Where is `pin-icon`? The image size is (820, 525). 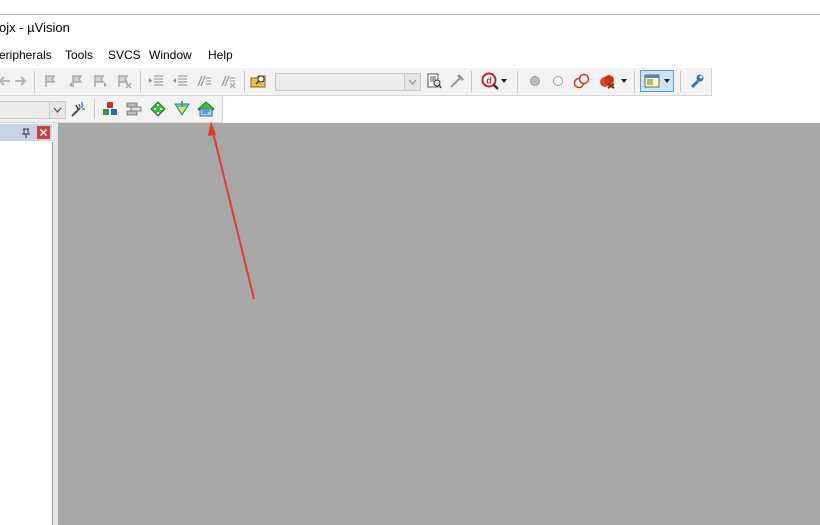
pin-icon is located at coordinates (26, 133).